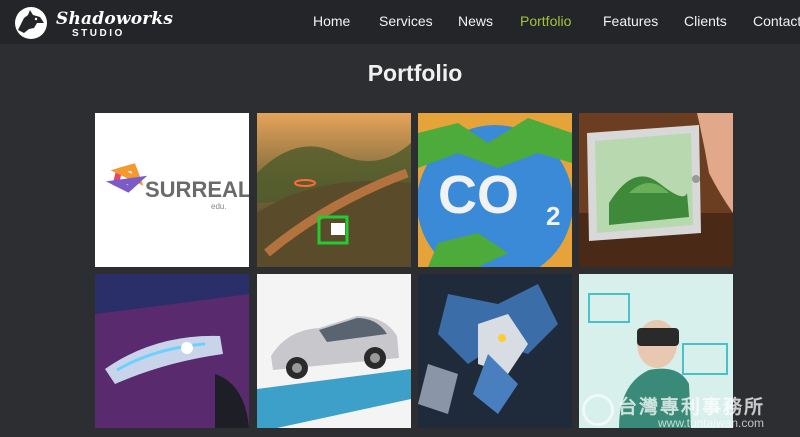 Image resolution: width=800 pixels, height=437 pixels. Describe the element at coordinates (219, 206) in the screenshot. I see `surreal-subtitle: edu.` at that location.